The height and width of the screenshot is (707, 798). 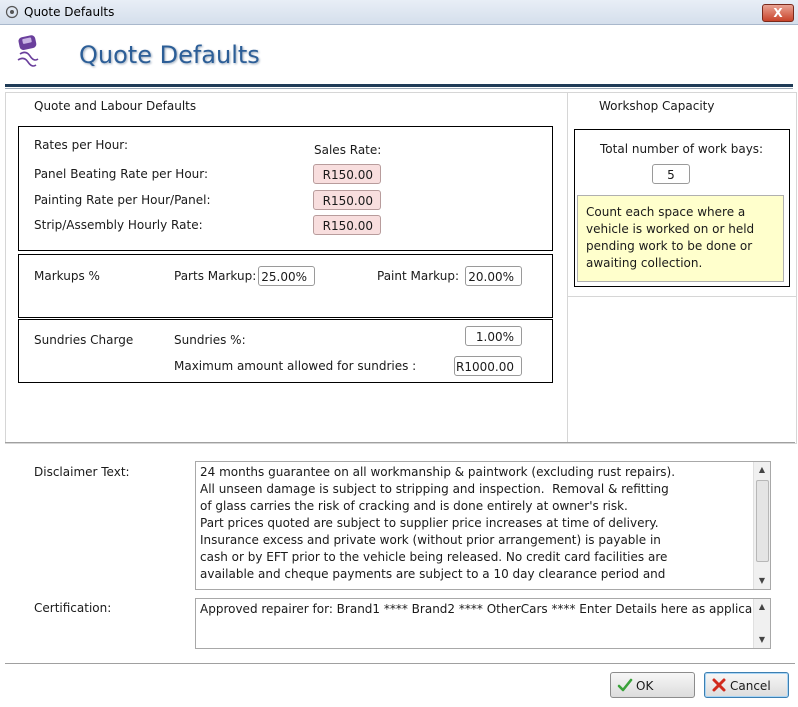 What do you see at coordinates (69, 12) in the screenshot?
I see `window-title: Quote Defaults` at bounding box center [69, 12].